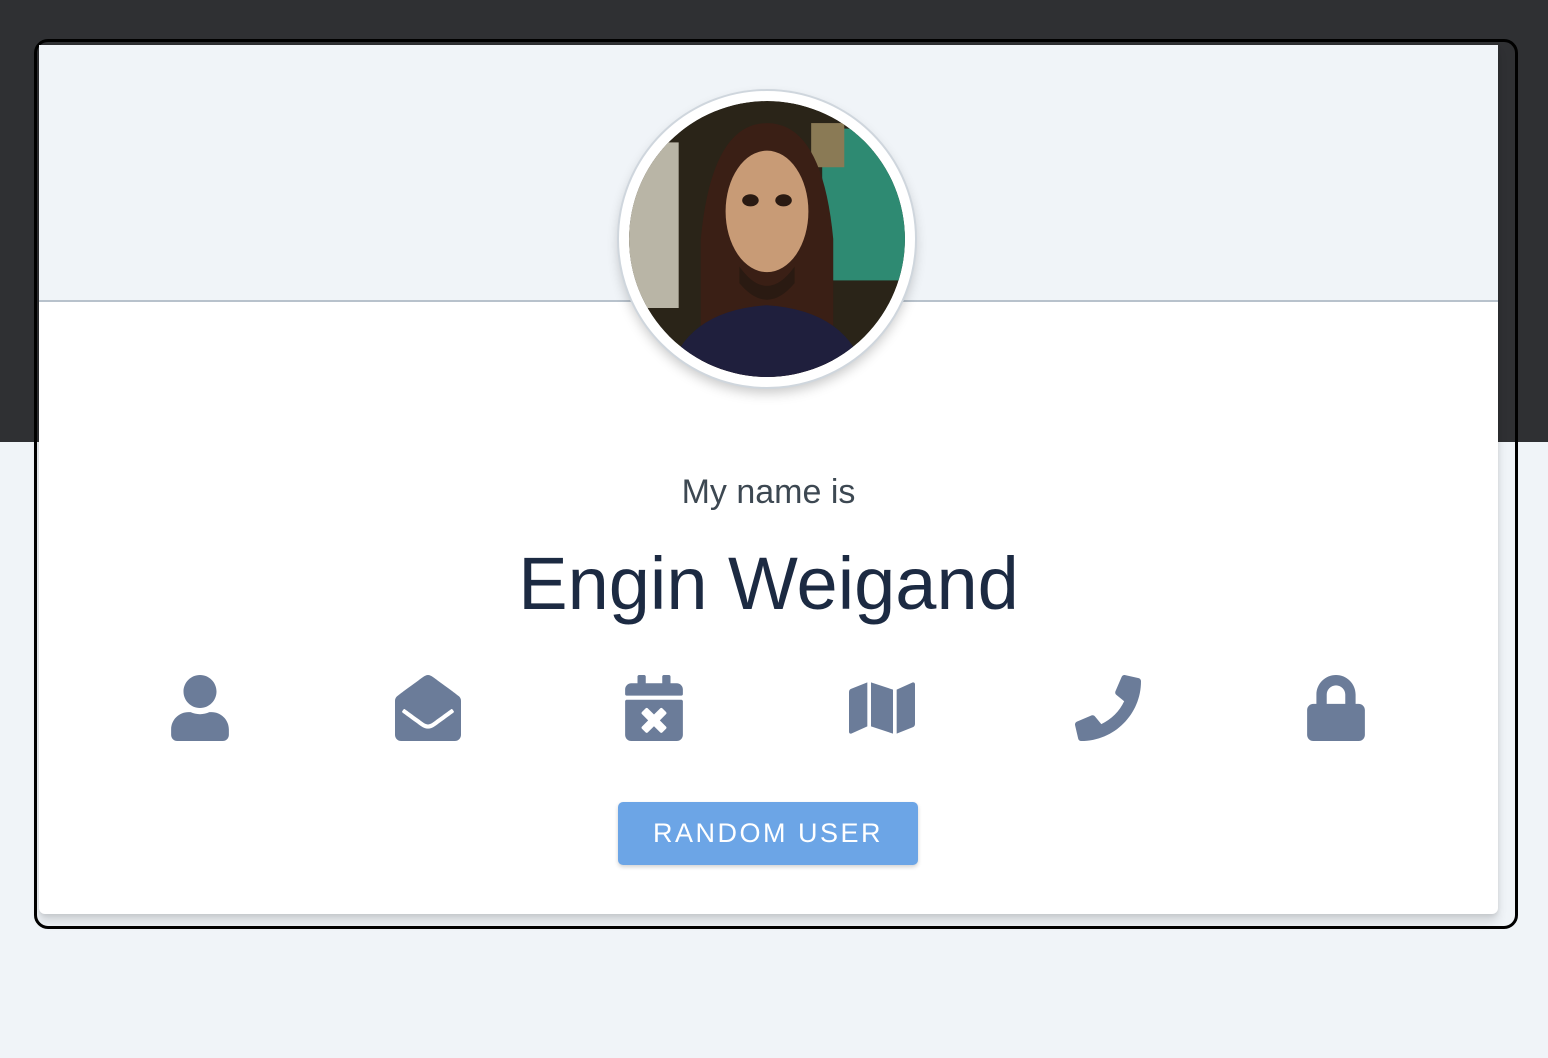  I want to click on name-intro-label: My name is, so click(768, 492).